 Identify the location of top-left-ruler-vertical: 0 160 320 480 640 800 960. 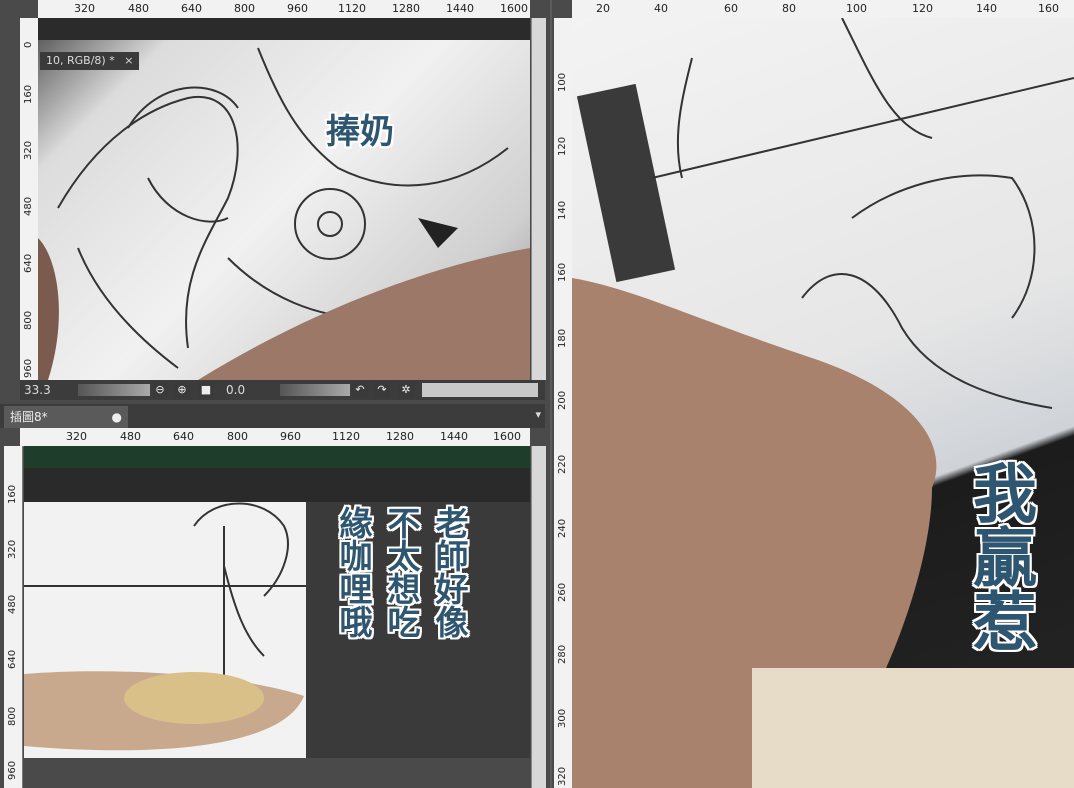
(29, 199).